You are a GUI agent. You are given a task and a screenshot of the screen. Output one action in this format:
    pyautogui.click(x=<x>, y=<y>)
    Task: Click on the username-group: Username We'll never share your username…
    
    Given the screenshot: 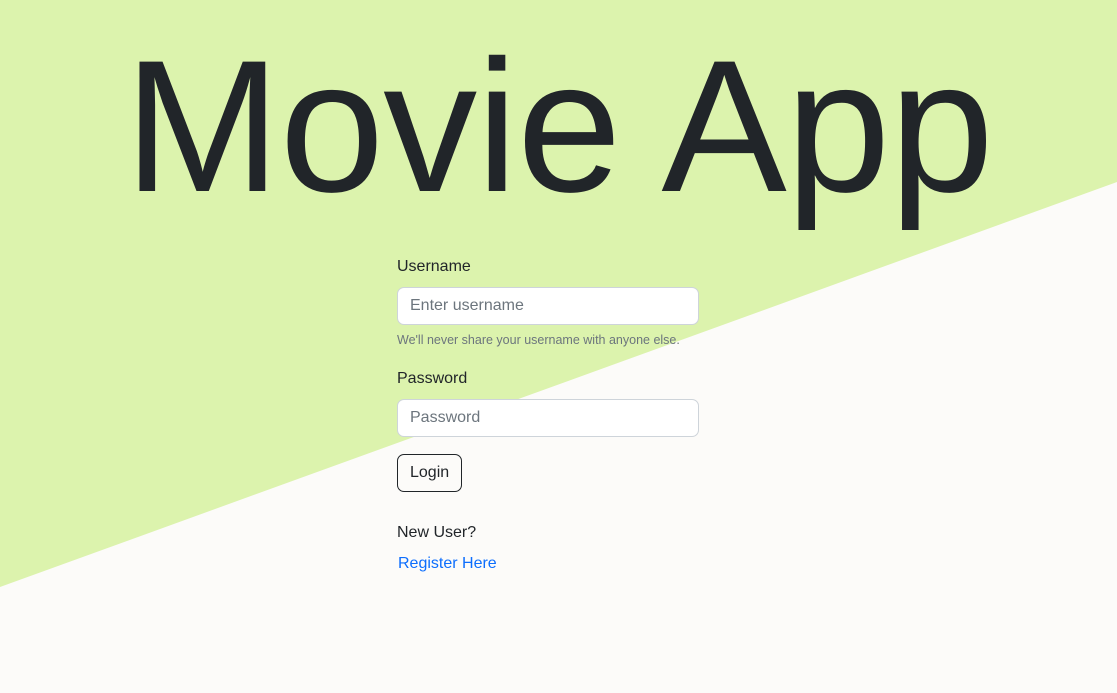 What is the action you would take?
    pyautogui.click(x=548, y=302)
    